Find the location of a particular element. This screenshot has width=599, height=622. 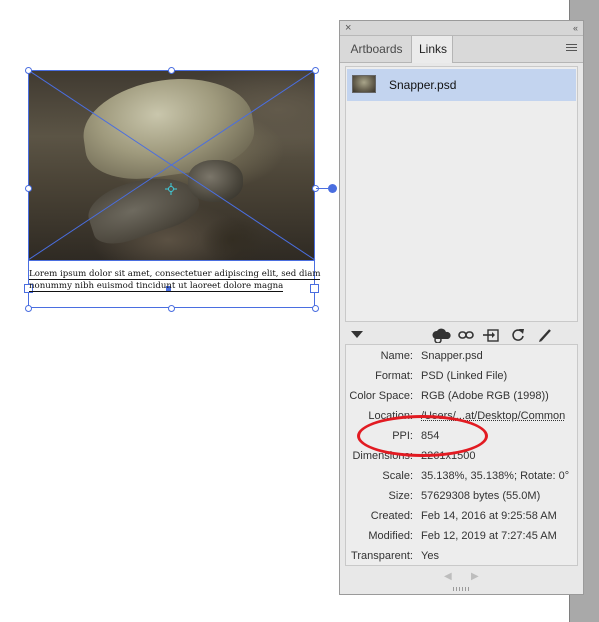

out-port-handle is located at coordinates (332, 188).